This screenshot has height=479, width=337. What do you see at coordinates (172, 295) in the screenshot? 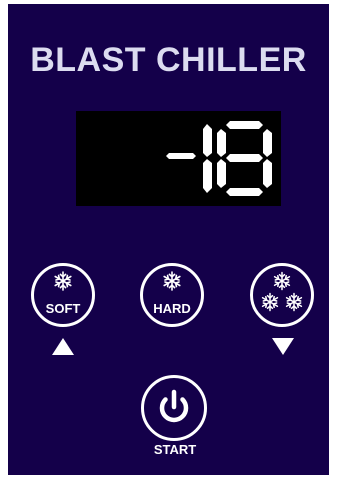
I see `hard-button: HARD` at bounding box center [172, 295].